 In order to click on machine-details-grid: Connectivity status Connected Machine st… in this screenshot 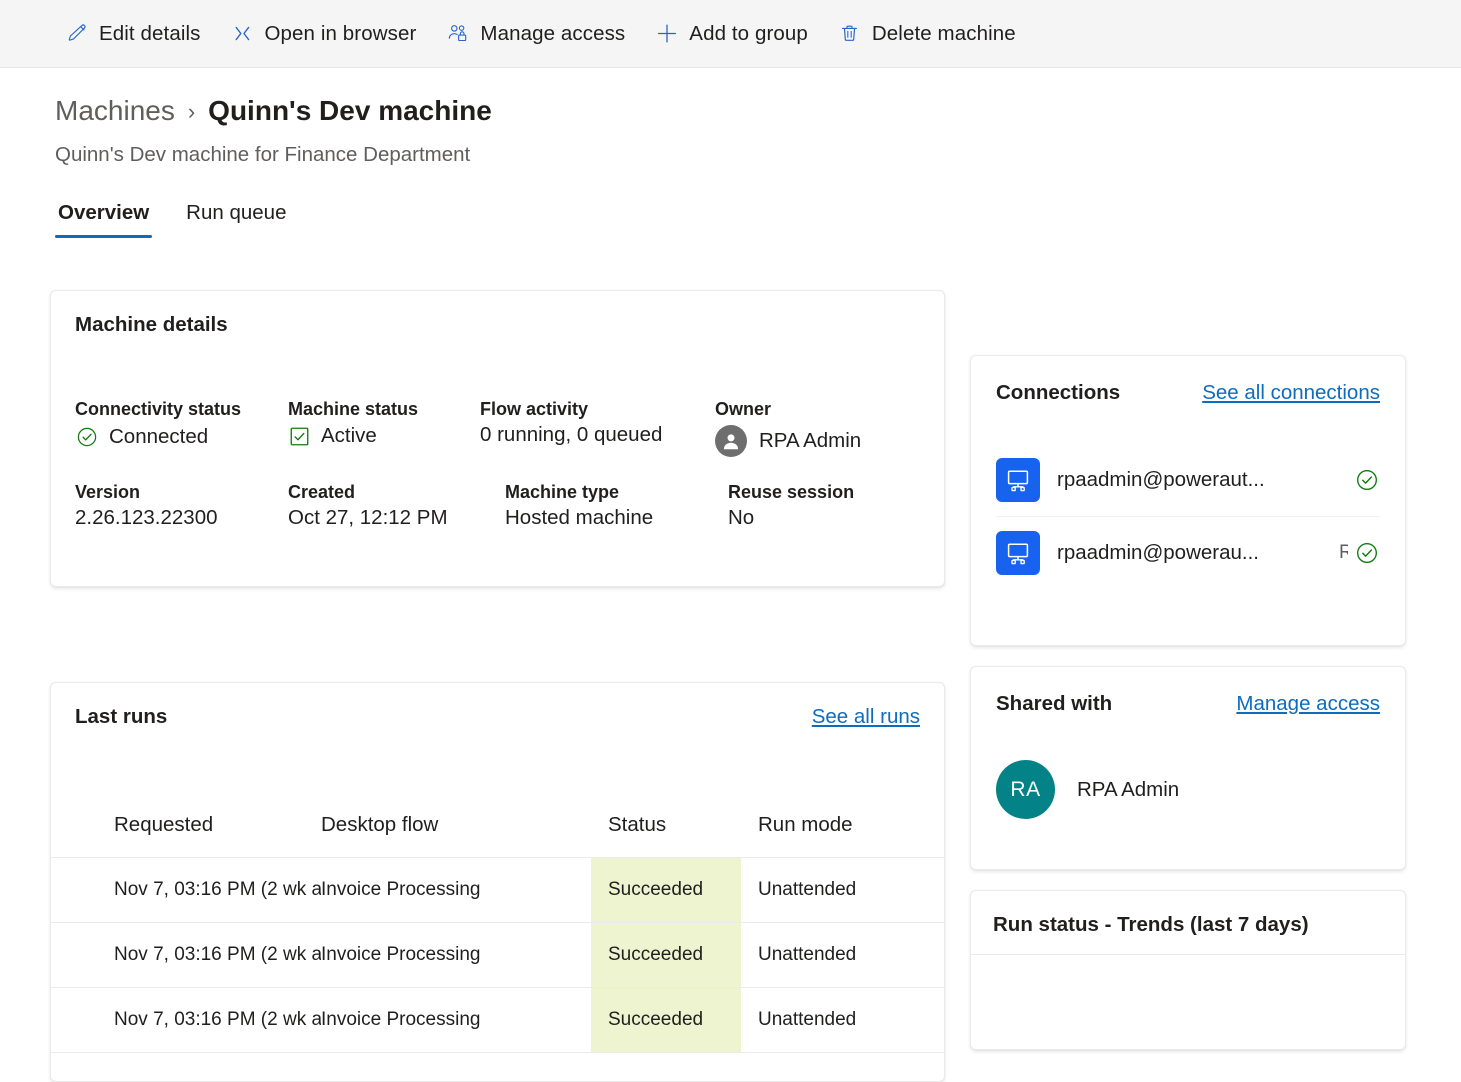, I will do `click(504, 482)`.